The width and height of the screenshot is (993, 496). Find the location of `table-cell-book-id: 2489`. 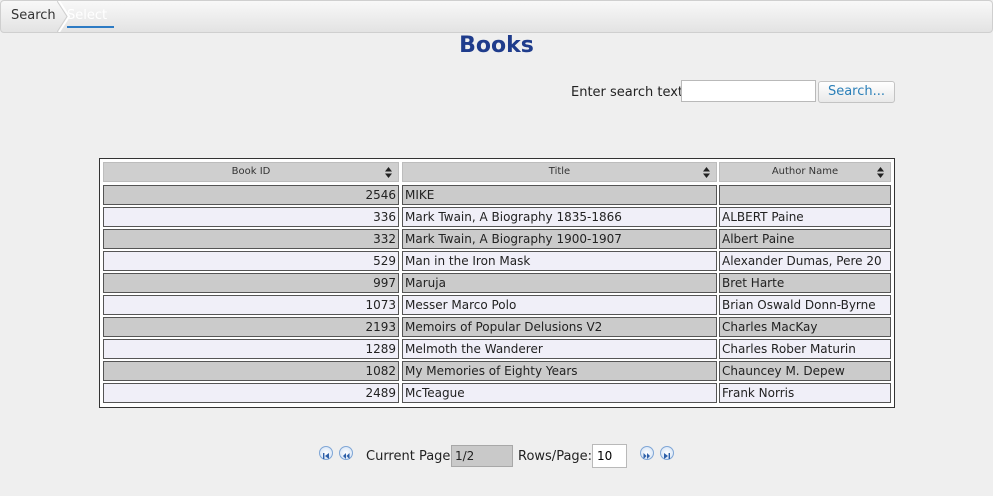

table-cell-book-id: 2489 is located at coordinates (251, 393).